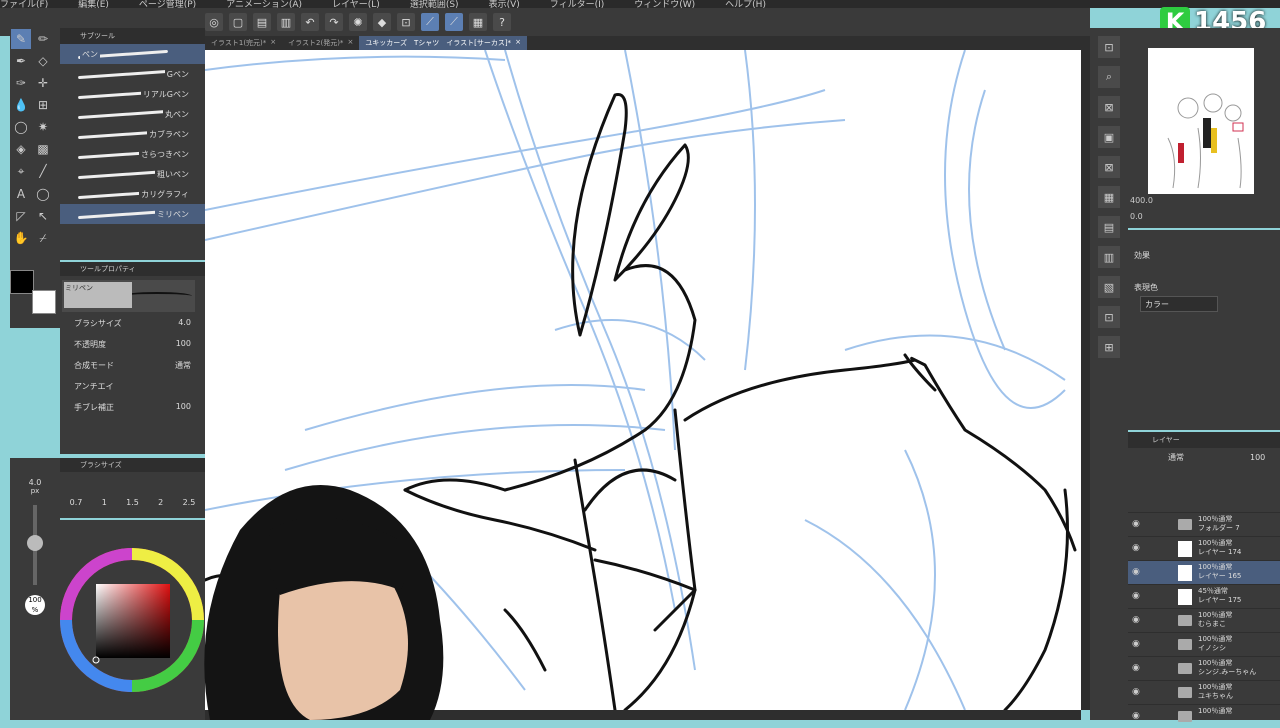 This screenshot has width=1280, height=728. What do you see at coordinates (43, 39) in the screenshot?
I see `pencil-tool-icon: ✏` at bounding box center [43, 39].